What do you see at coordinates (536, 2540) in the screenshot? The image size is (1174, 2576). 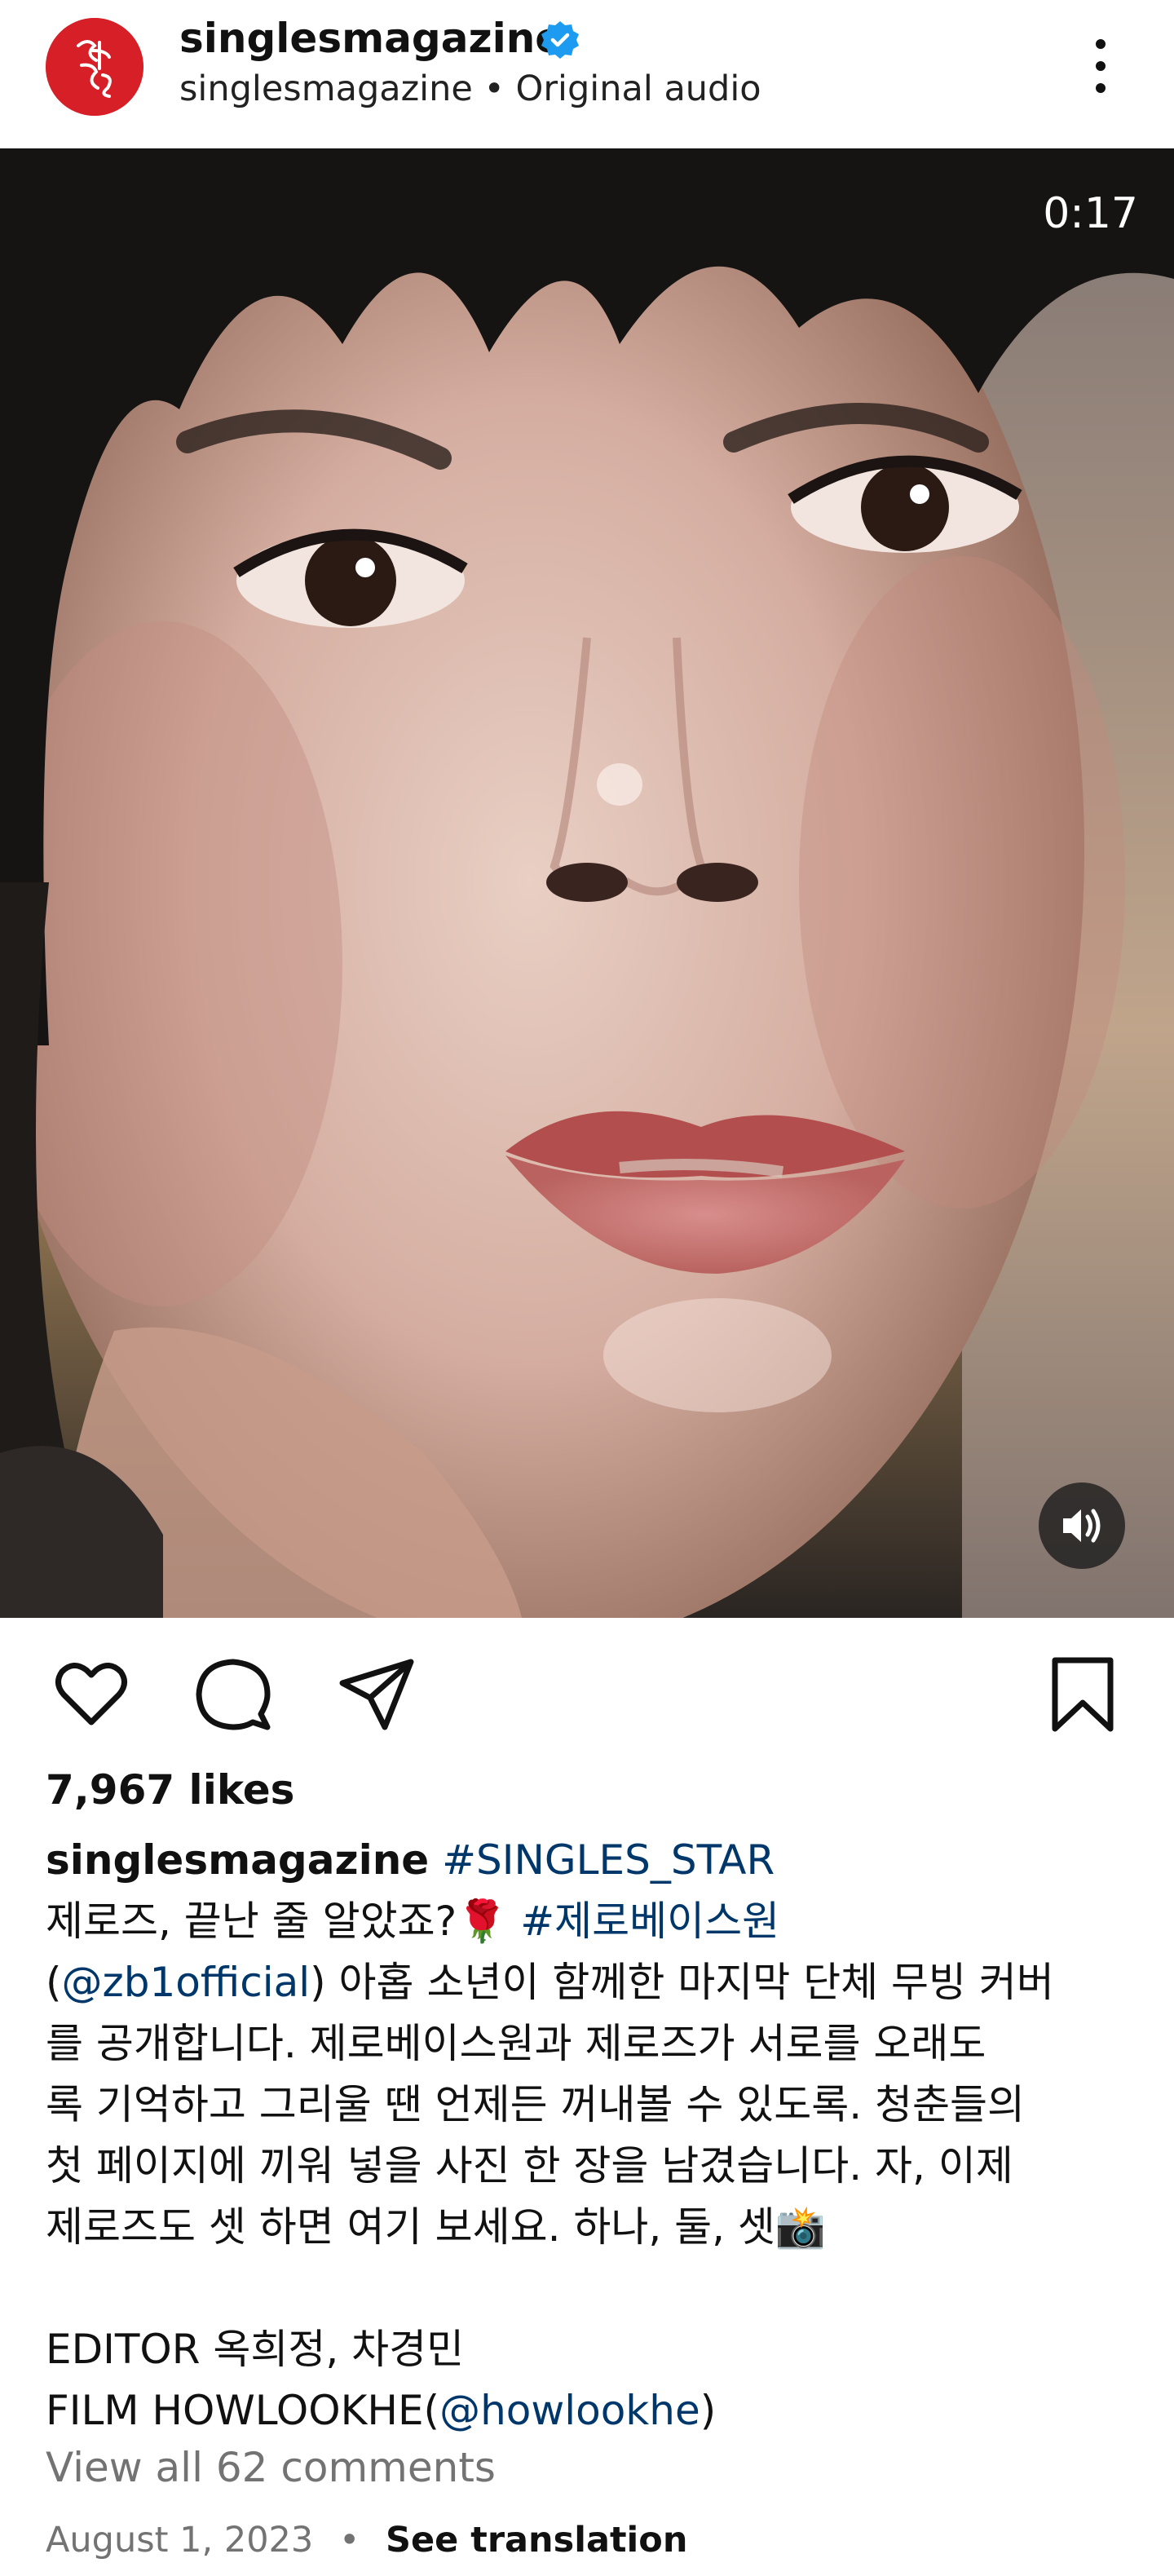 I see `see-translation-link: See translation` at bounding box center [536, 2540].